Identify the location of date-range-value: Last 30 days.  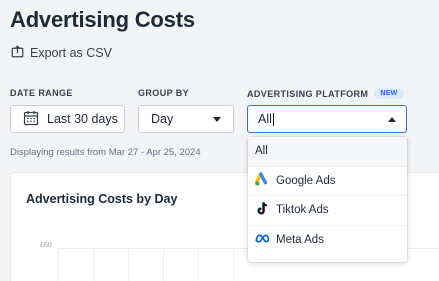
(82, 119).